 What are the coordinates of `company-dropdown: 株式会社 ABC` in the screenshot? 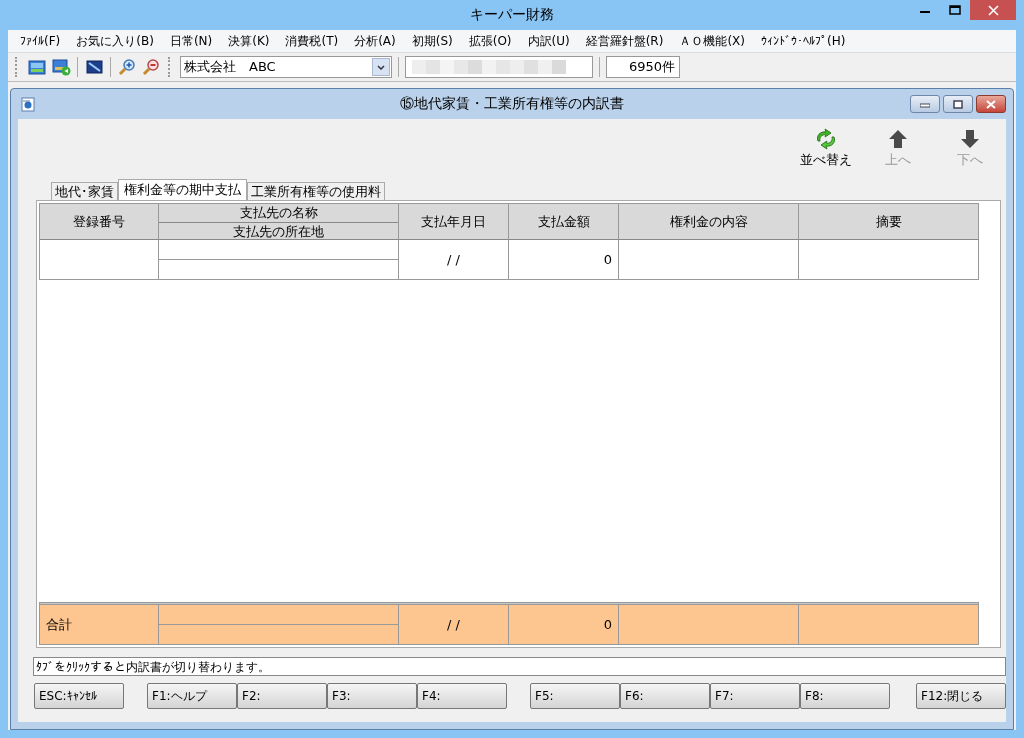 It's located at (286, 67).